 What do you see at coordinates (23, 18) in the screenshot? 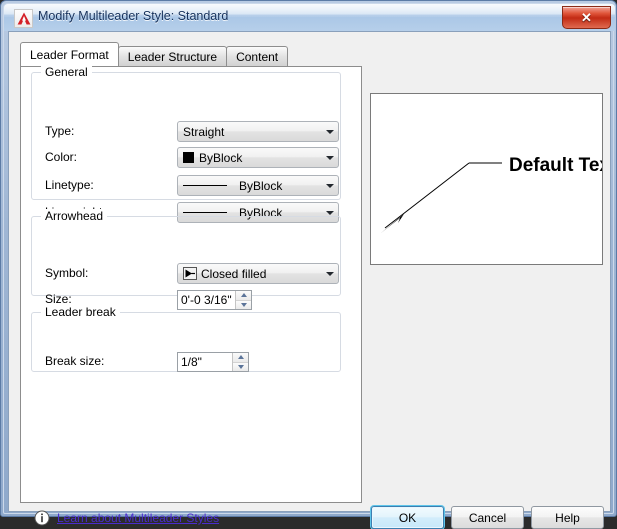
I see `autocad-a-icon` at bounding box center [23, 18].